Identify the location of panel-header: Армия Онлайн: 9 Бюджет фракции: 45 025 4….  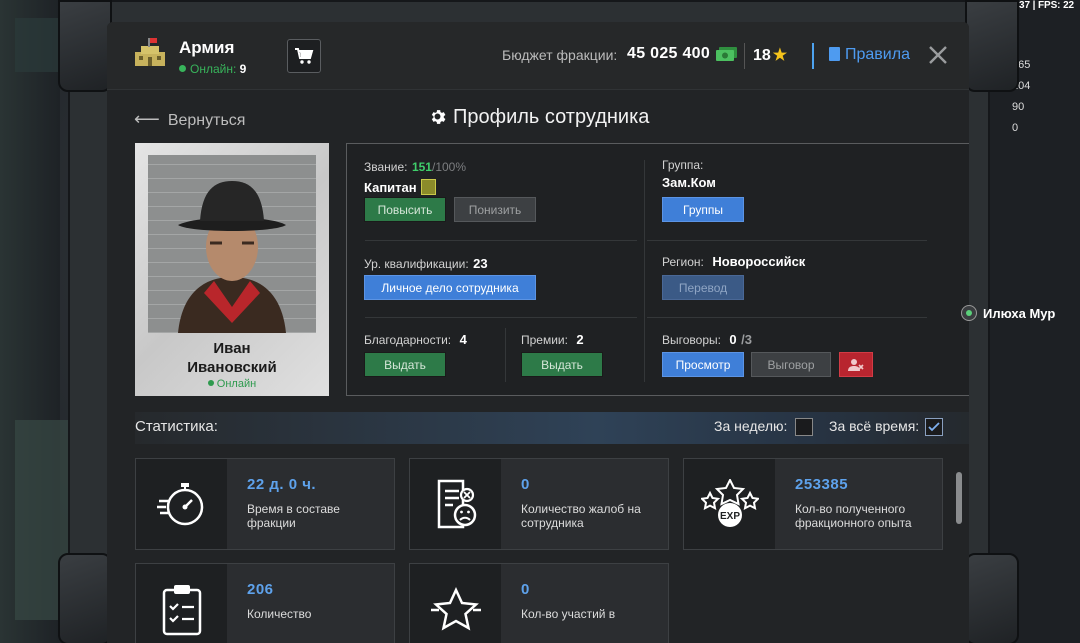
(538, 56).